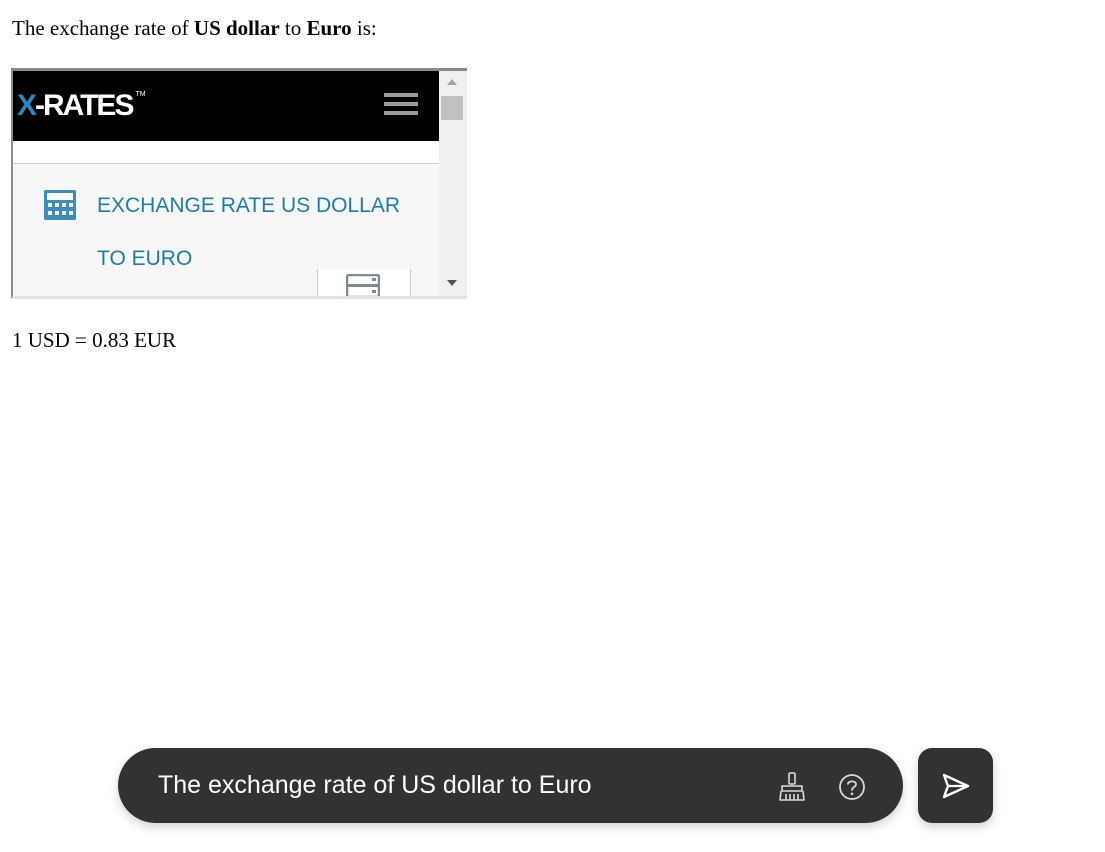 The image size is (1105, 852). Describe the element at coordinates (248, 206) in the screenshot. I see `widget-title-line-1: EXCHANGE RATE US DOLLAR` at that location.